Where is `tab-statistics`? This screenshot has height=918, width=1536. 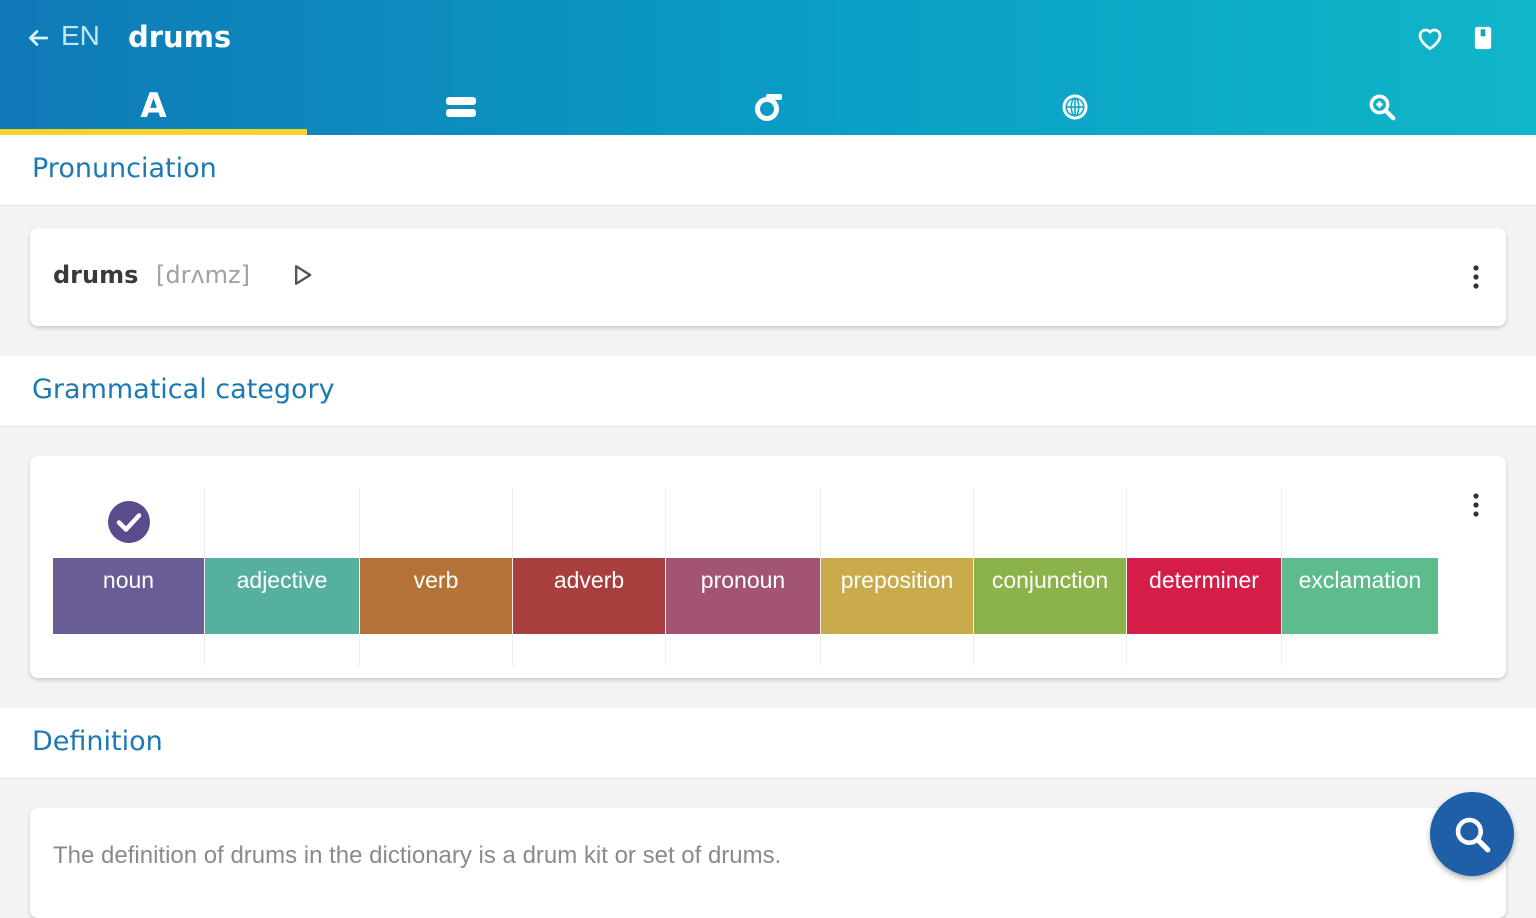 tab-statistics is located at coordinates (767, 106).